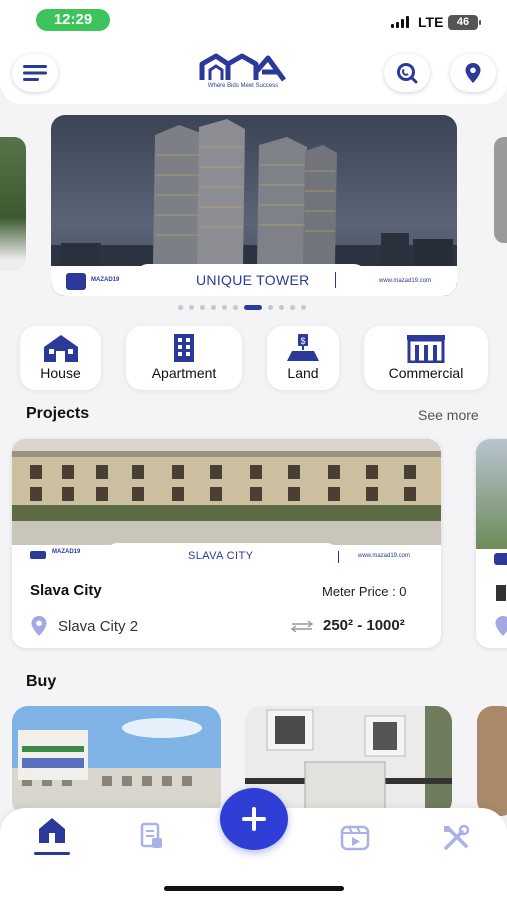 Image resolution: width=507 pixels, height=900 pixels. Describe the element at coordinates (98, 626) in the screenshot. I see `project-location: Slava City 2` at that location.